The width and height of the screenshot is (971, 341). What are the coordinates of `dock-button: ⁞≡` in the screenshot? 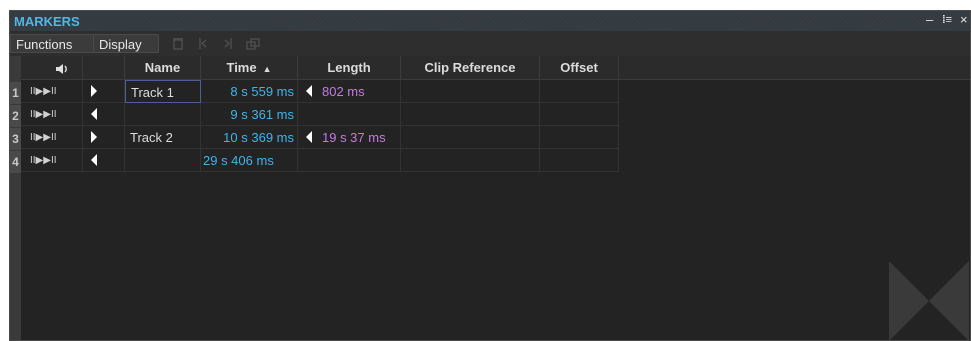 It's located at (947, 20).